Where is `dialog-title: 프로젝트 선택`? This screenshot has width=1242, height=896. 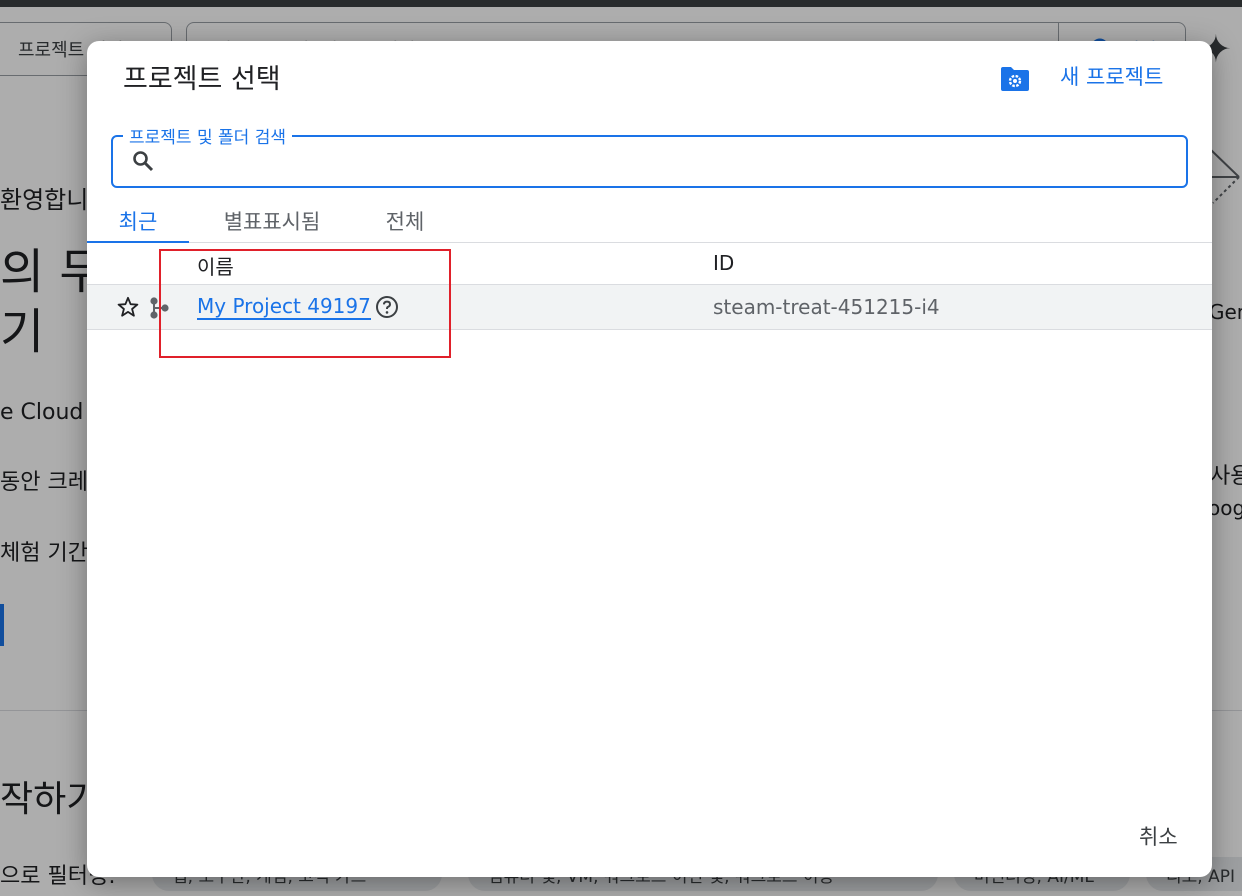 dialog-title: 프로젝트 선택 is located at coordinates (202, 79).